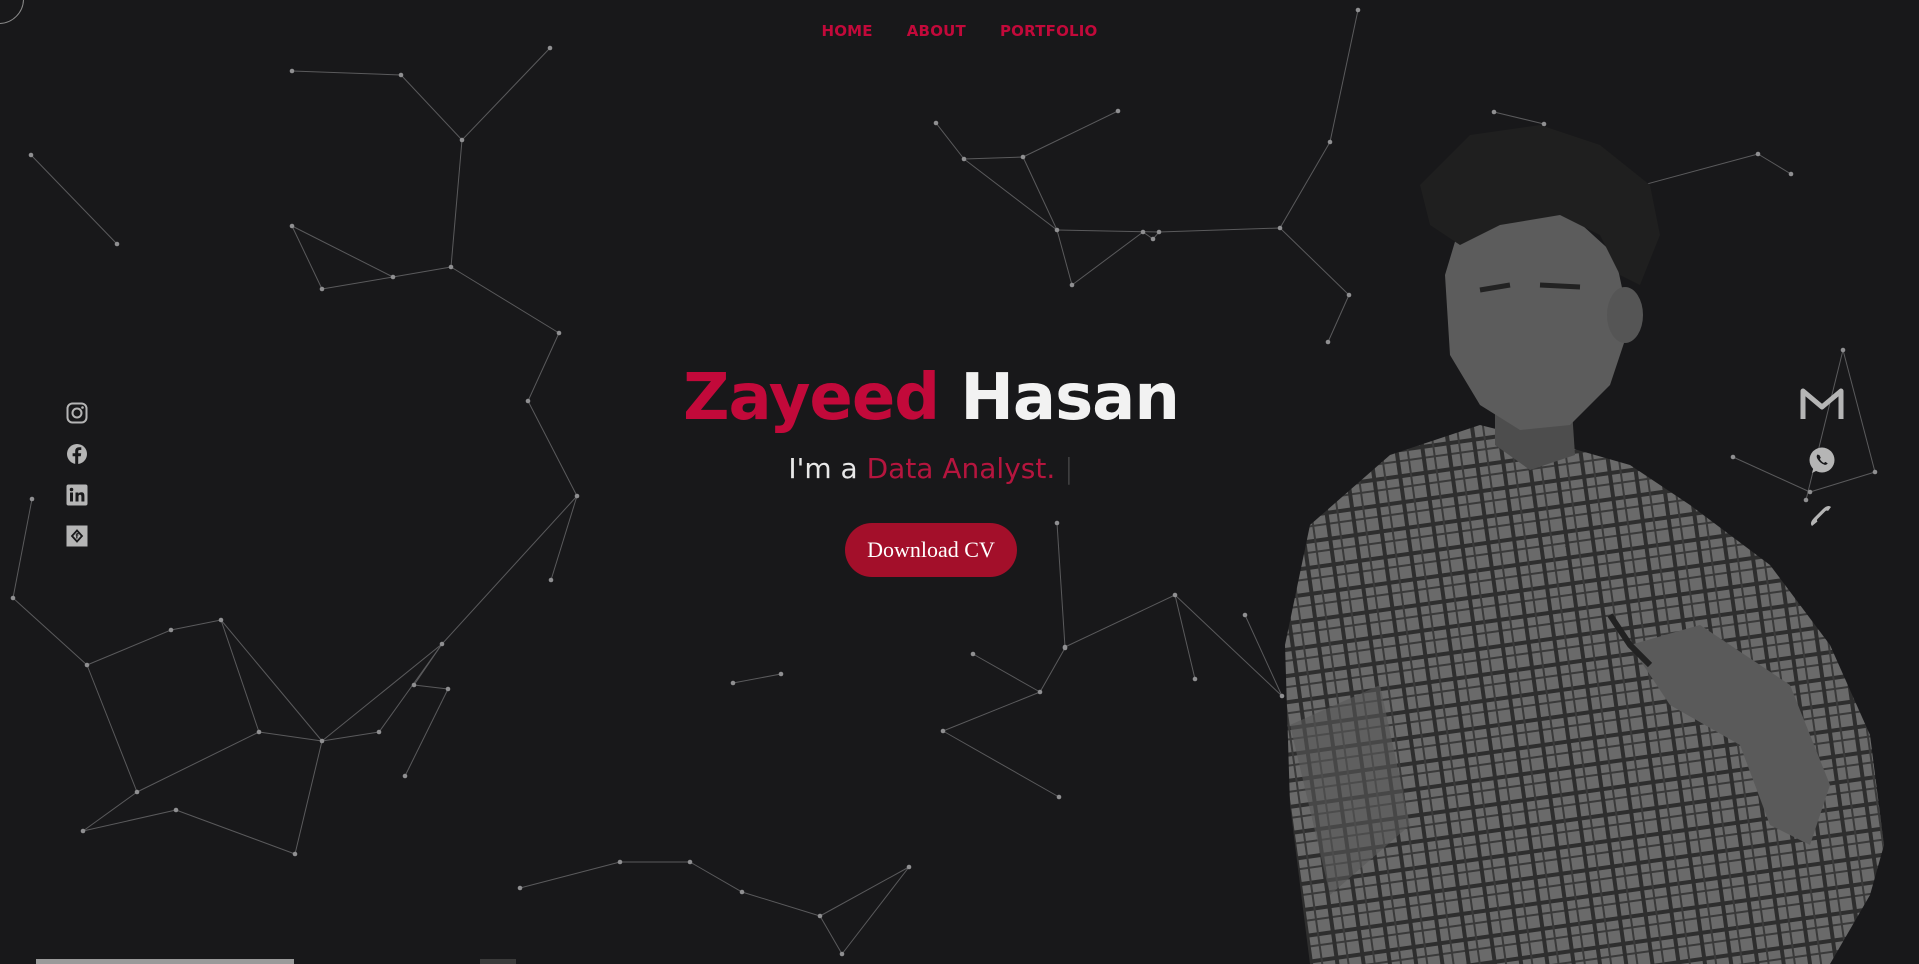  Describe the element at coordinates (936, 31) in the screenshot. I see `nav-about: ABOUT` at that location.